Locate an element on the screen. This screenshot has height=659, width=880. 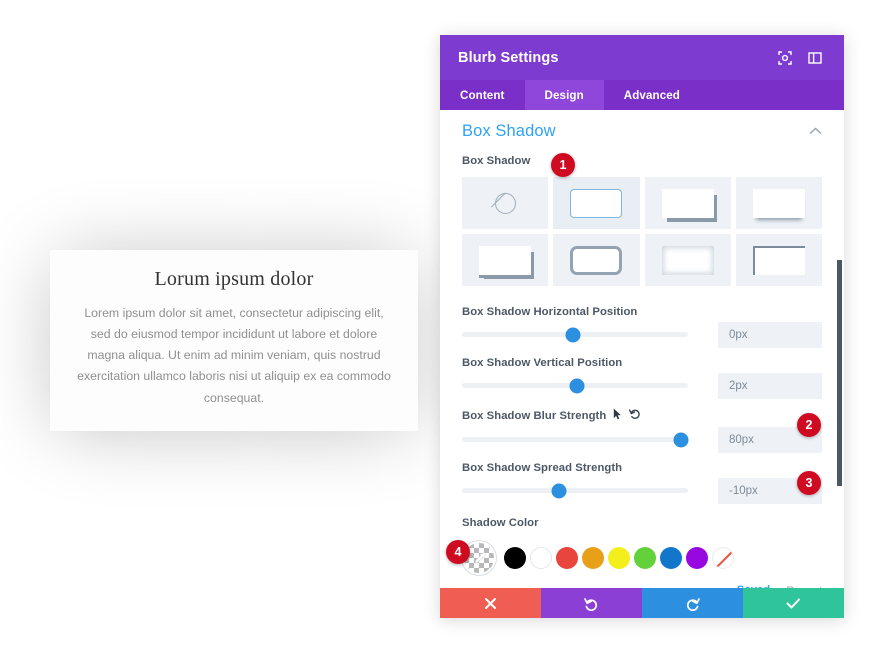
swatch-footer: ••• Saved Recent is located at coordinates (642, 586).